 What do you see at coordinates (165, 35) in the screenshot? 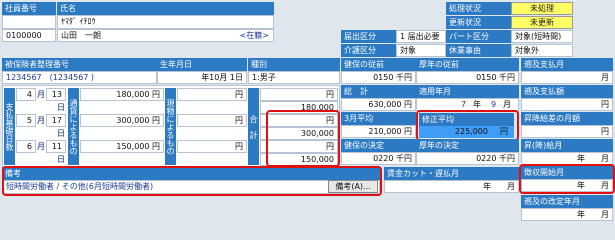
I see `name-field: 山田 一朗 <在籍>` at bounding box center [165, 35].